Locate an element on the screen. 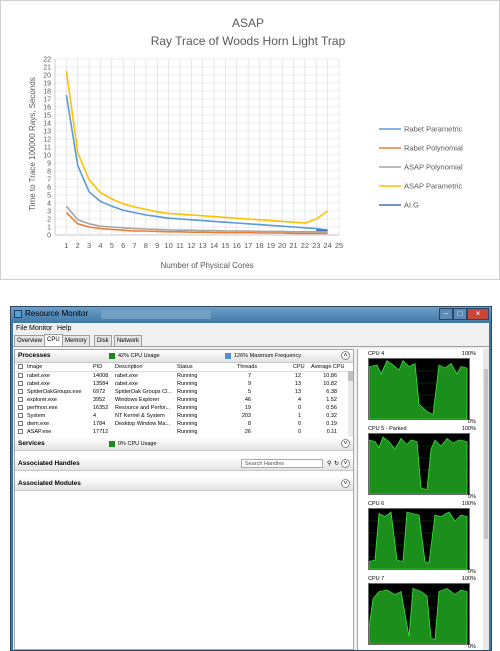  tab-overview: Overview is located at coordinates (30, 340).